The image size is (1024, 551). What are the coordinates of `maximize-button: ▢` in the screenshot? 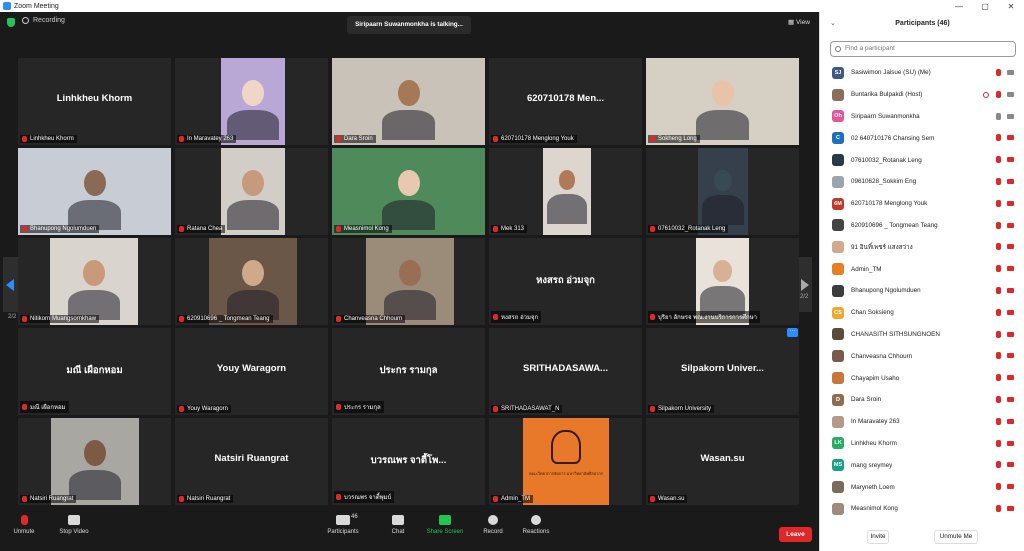 It's located at (985, 6).